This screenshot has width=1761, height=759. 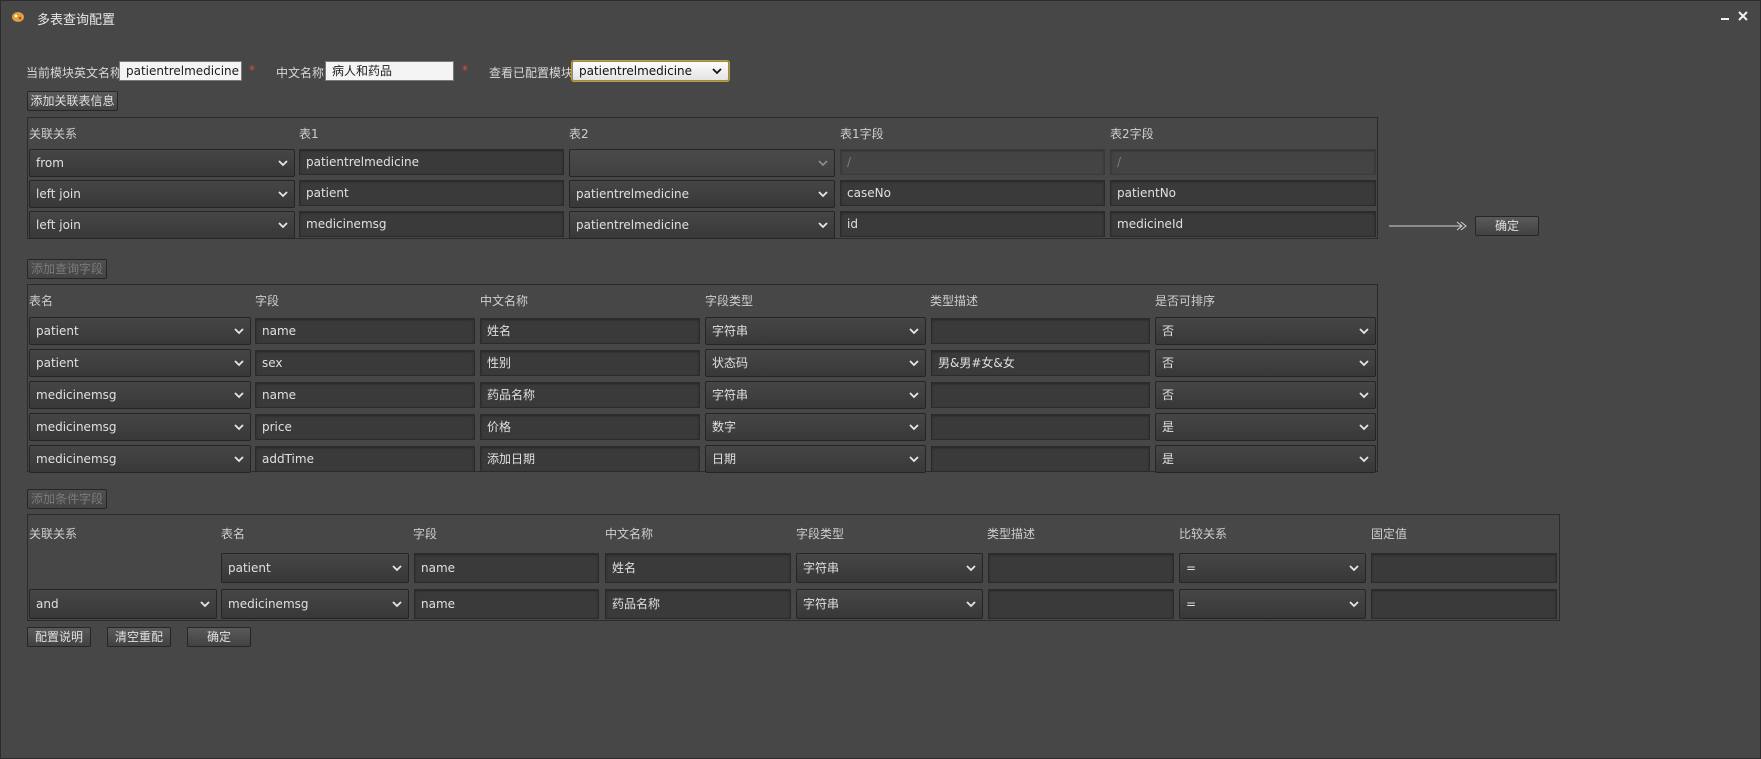 I want to click on cond-table-select: patient, so click(x=315, y=568).